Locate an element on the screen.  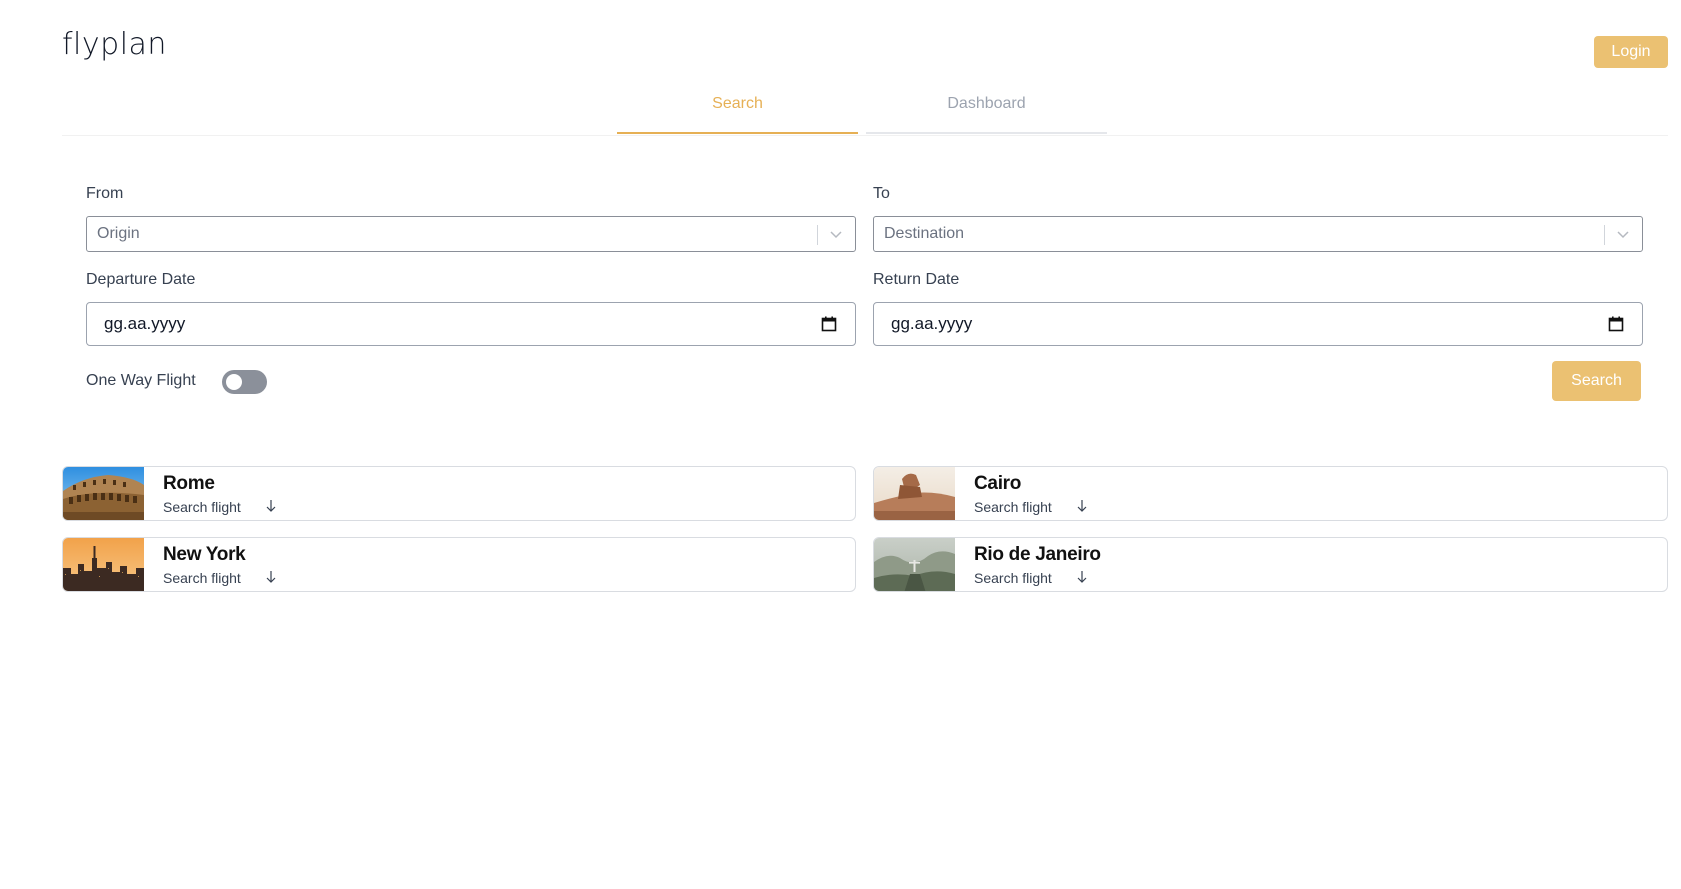
origin-select: Origin is located at coordinates (471, 234).